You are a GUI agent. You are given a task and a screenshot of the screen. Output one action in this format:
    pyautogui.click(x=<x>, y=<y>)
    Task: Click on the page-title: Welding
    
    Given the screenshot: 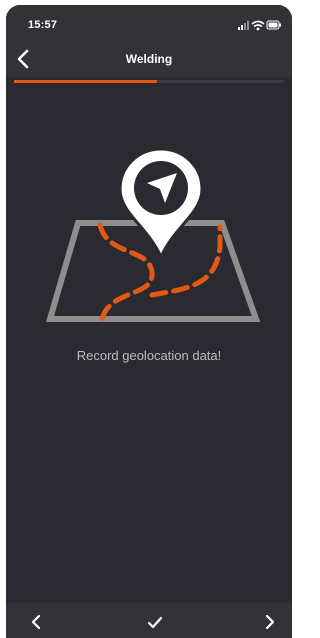 What is the action you would take?
    pyautogui.click(x=149, y=59)
    